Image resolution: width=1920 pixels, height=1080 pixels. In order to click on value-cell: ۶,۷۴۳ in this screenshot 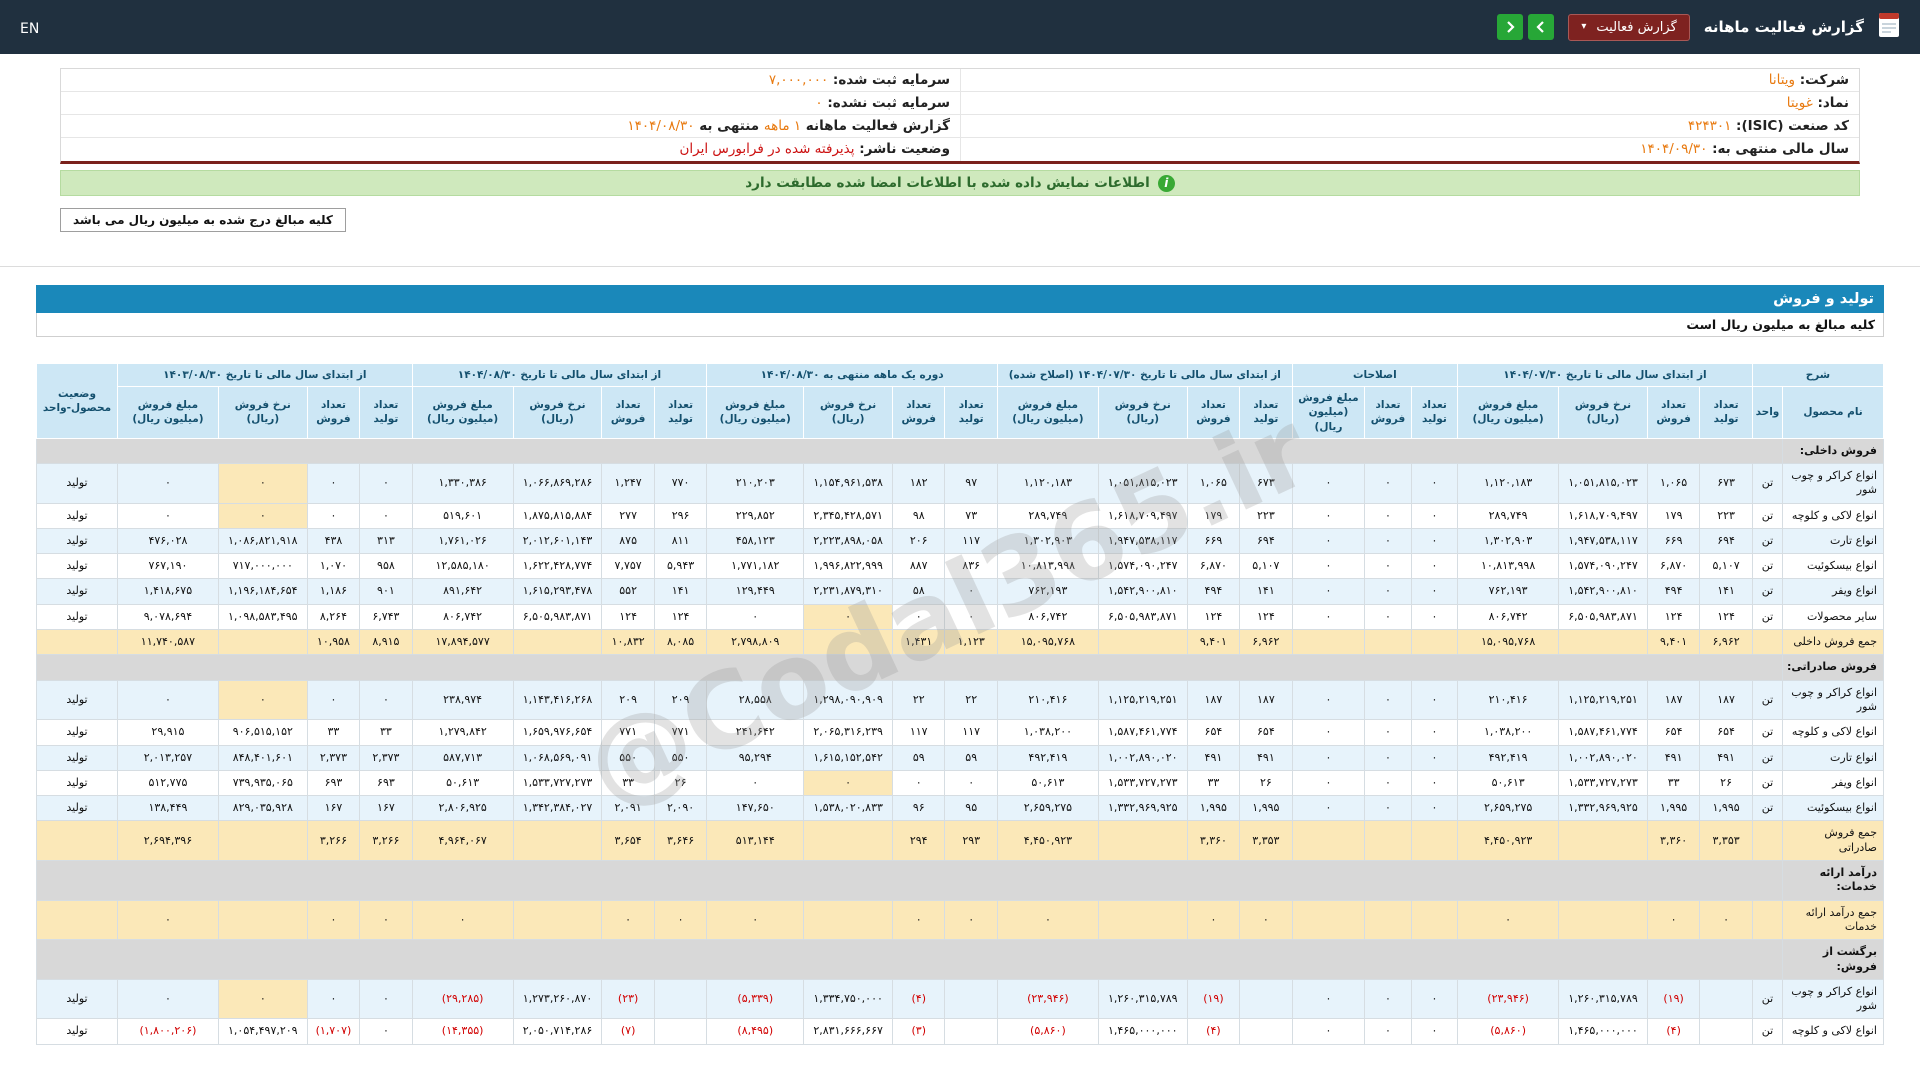, I will do `click(386, 617)`.